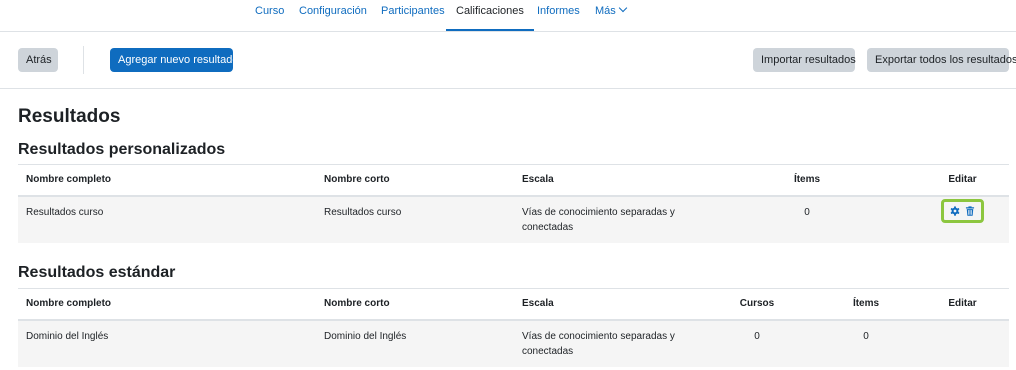 The image size is (1016, 370). I want to click on standard-outcomes-heading: Resultados estándar, so click(97, 272).